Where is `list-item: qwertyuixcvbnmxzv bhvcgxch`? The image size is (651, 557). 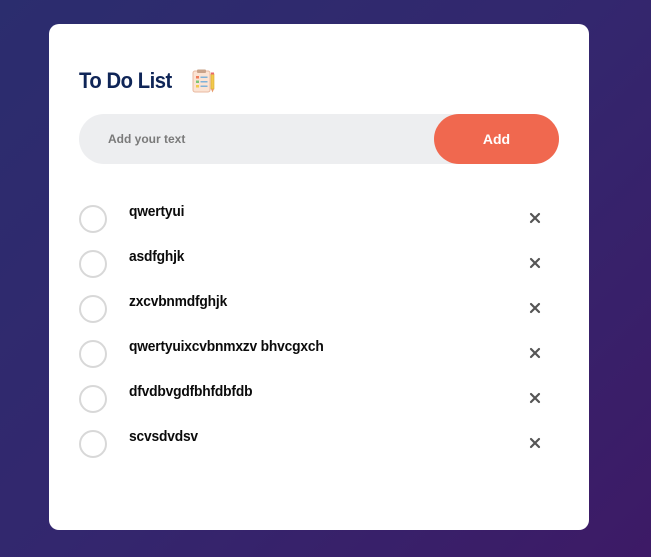 list-item: qwertyuixcvbnmxzv bhvcgxch is located at coordinates (319, 353).